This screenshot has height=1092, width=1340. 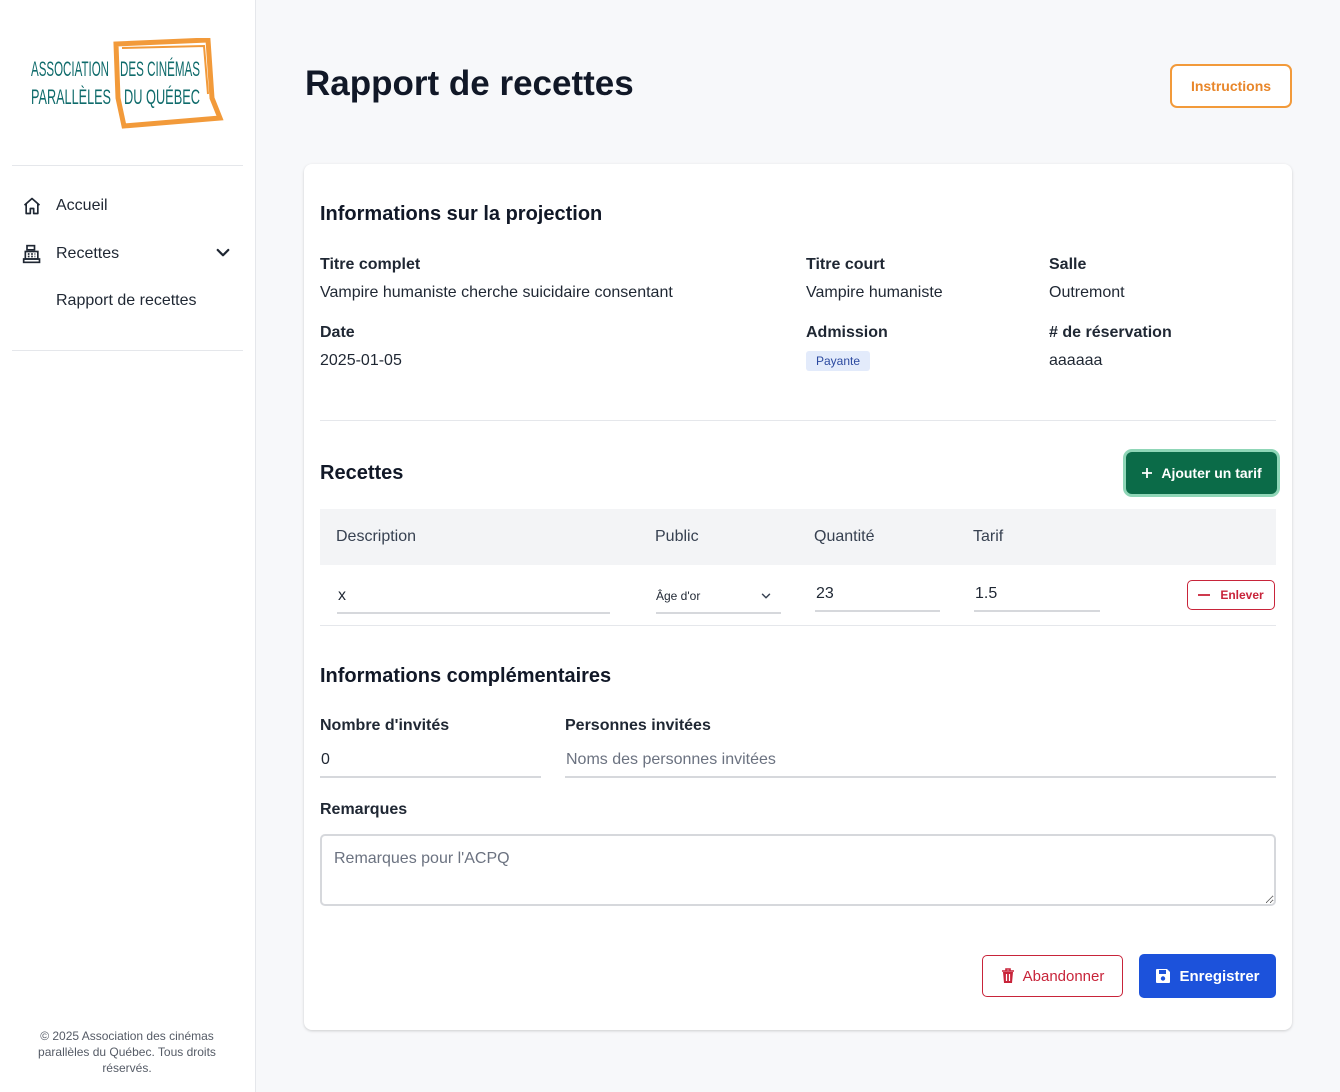 What do you see at coordinates (88, 253) in the screenshot?
I see `sidebar-item-label: Recettes` at bounding box center [88, 253].